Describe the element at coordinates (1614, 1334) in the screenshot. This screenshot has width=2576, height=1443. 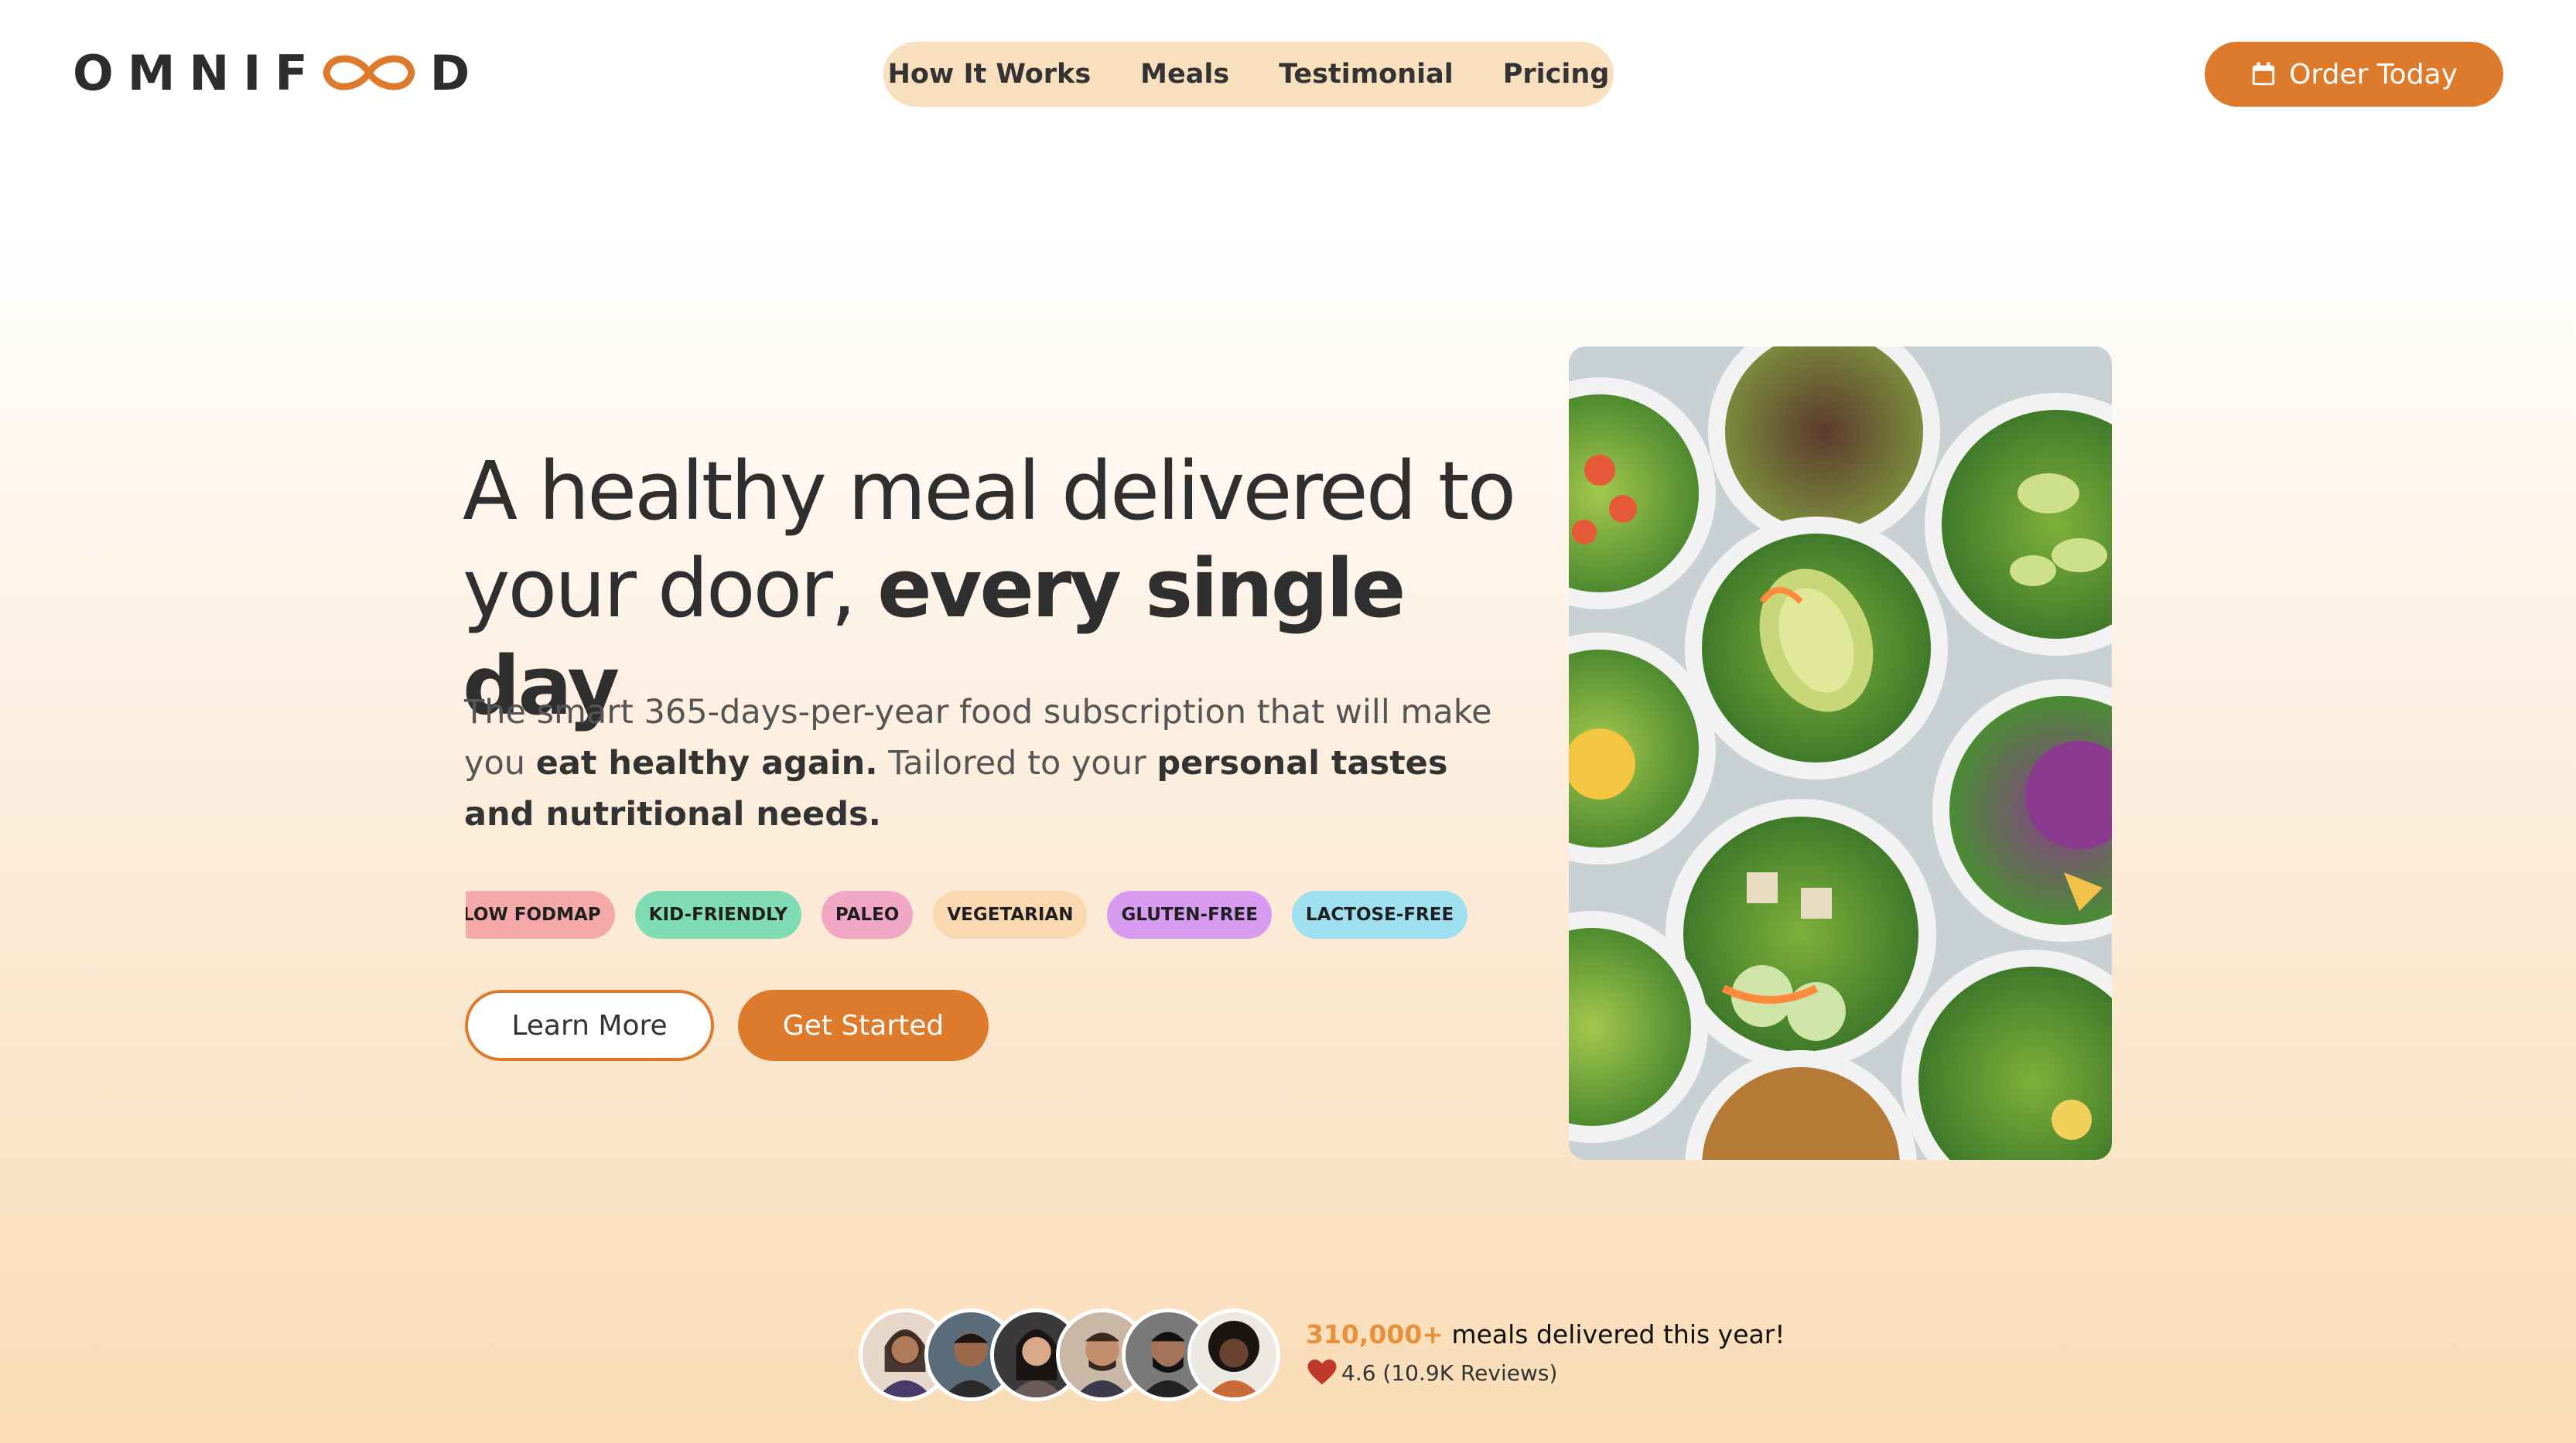
I see `meals-count-label: meals delivered this year!` at that location.